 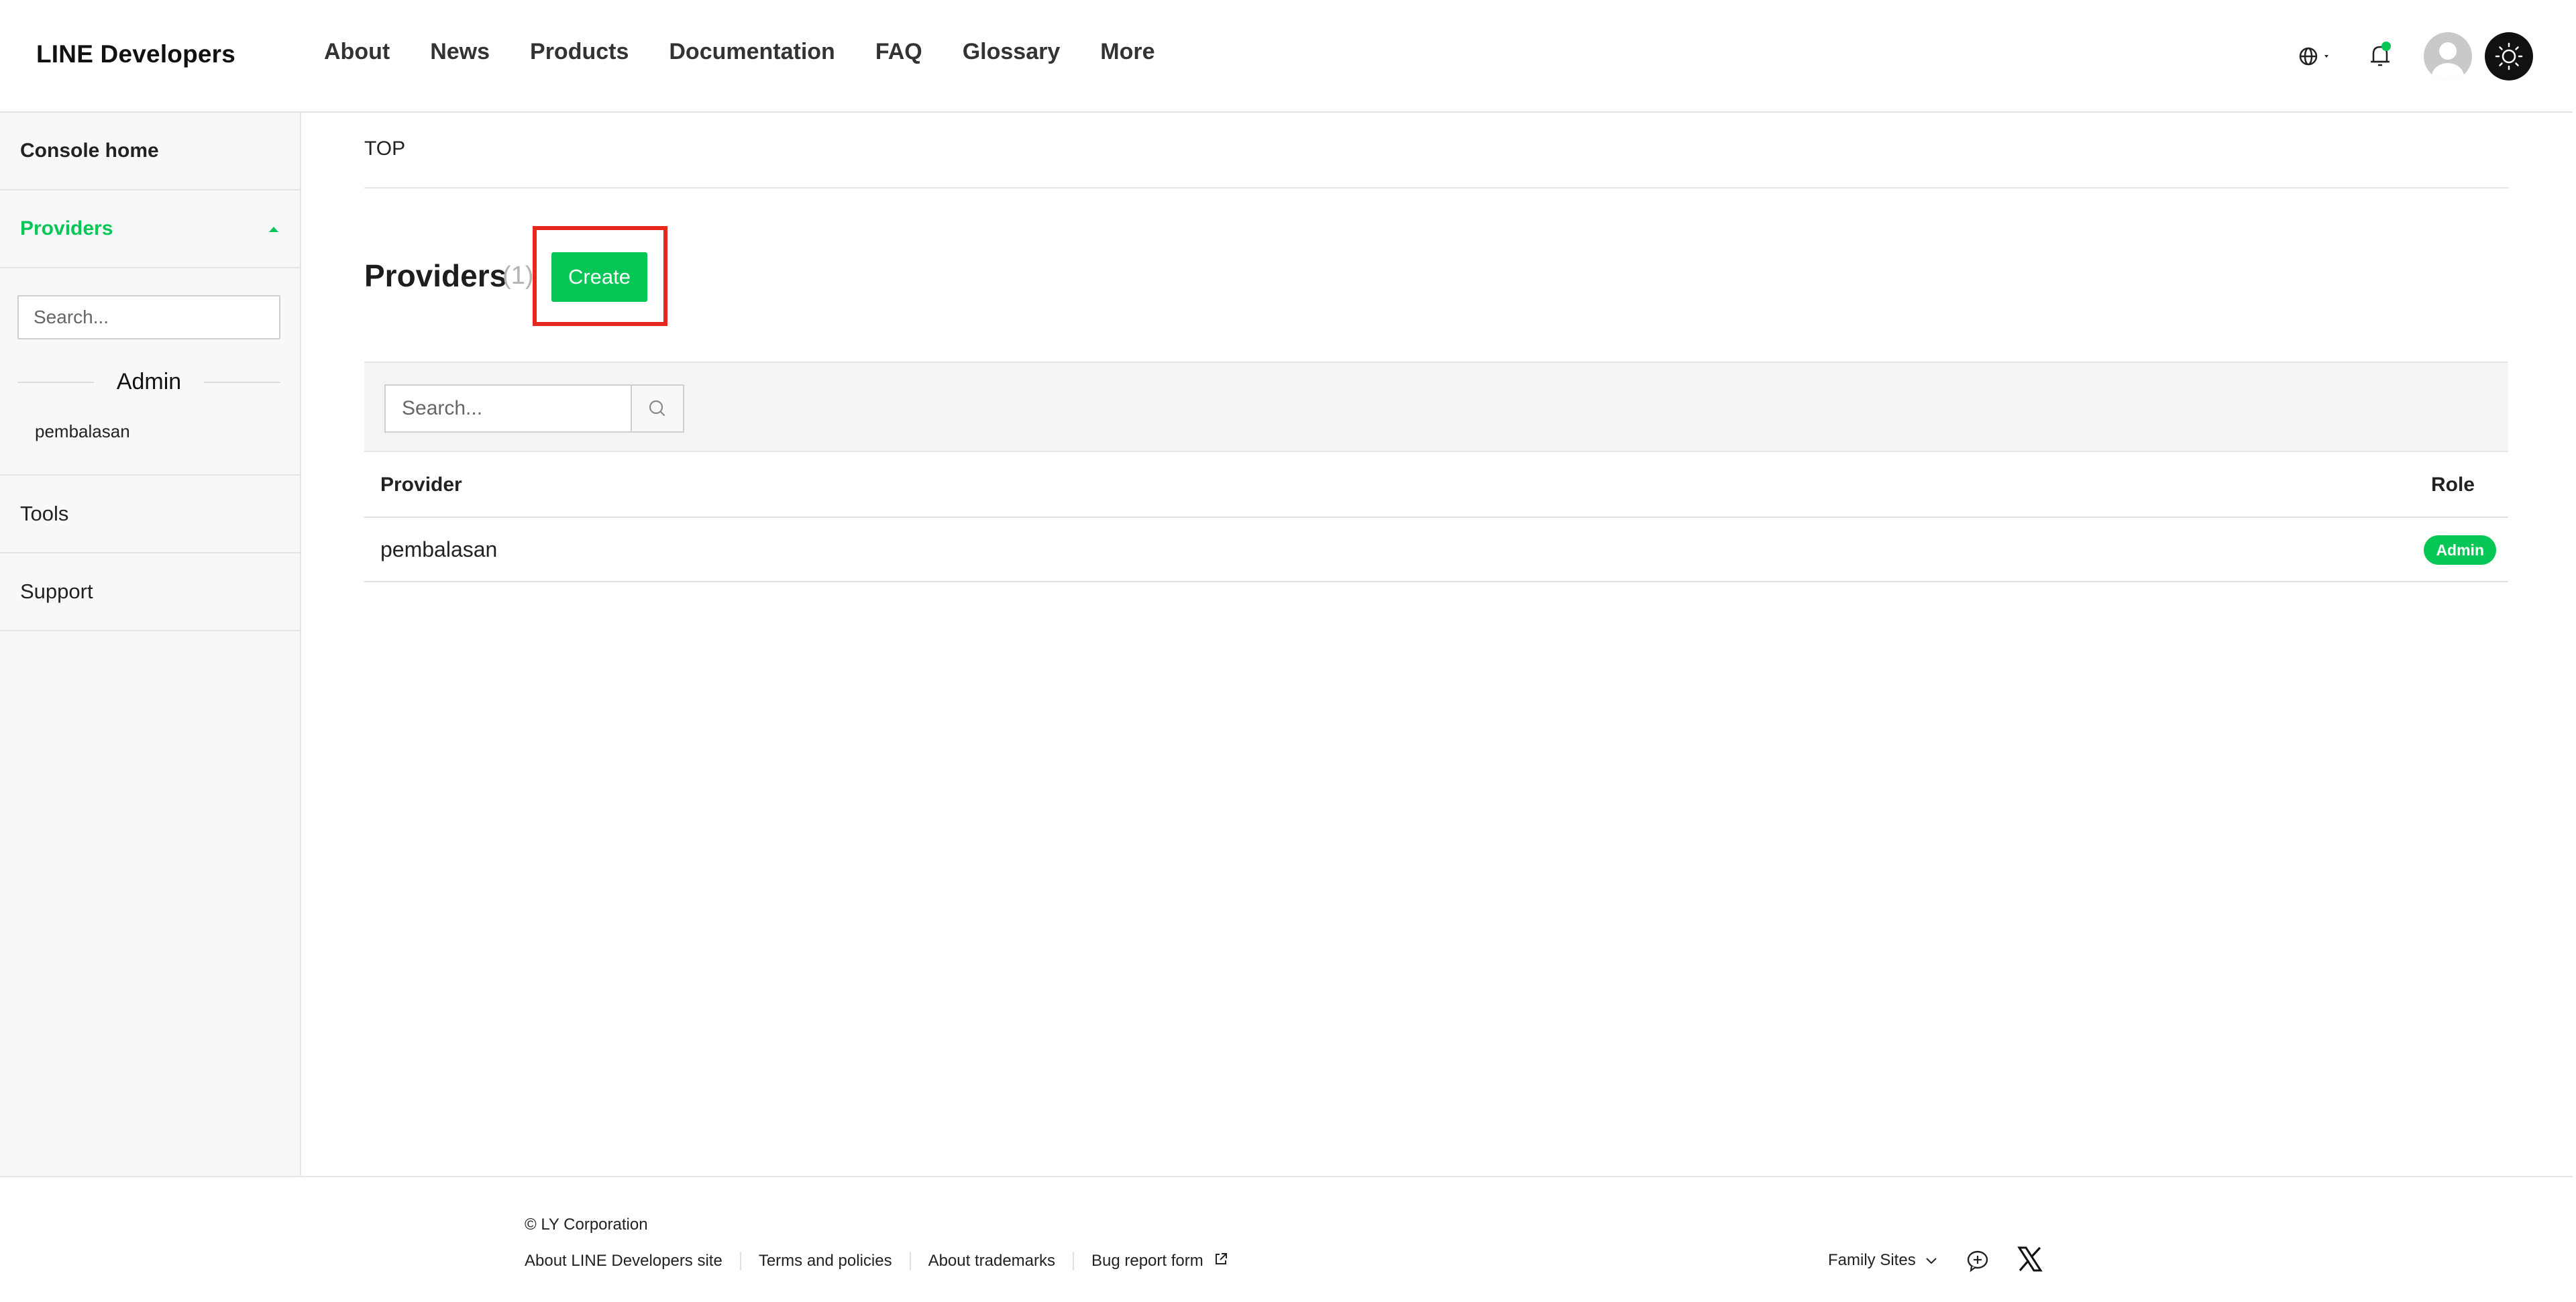 What do you see at coordinates (579, 52) in the screenshot?
I see `nav-products: Products` at bounding box center [579, 52].